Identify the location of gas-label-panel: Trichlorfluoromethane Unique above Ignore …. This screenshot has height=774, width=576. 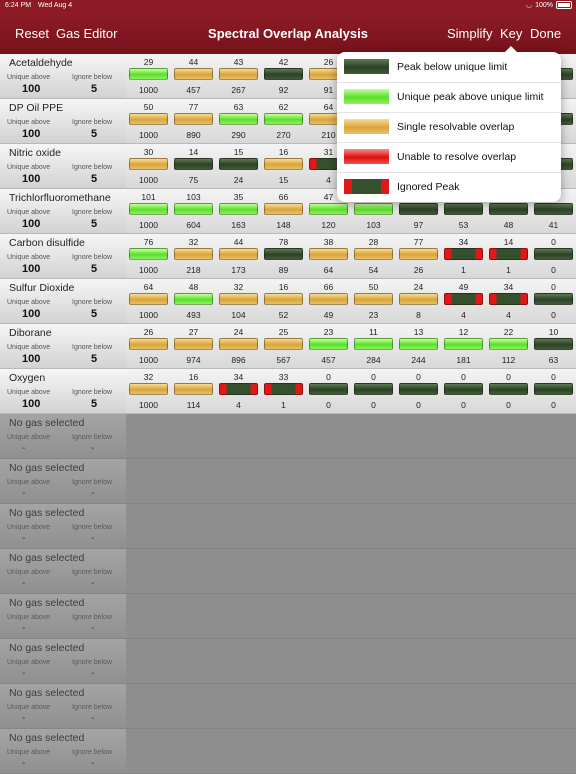
(63, 211).